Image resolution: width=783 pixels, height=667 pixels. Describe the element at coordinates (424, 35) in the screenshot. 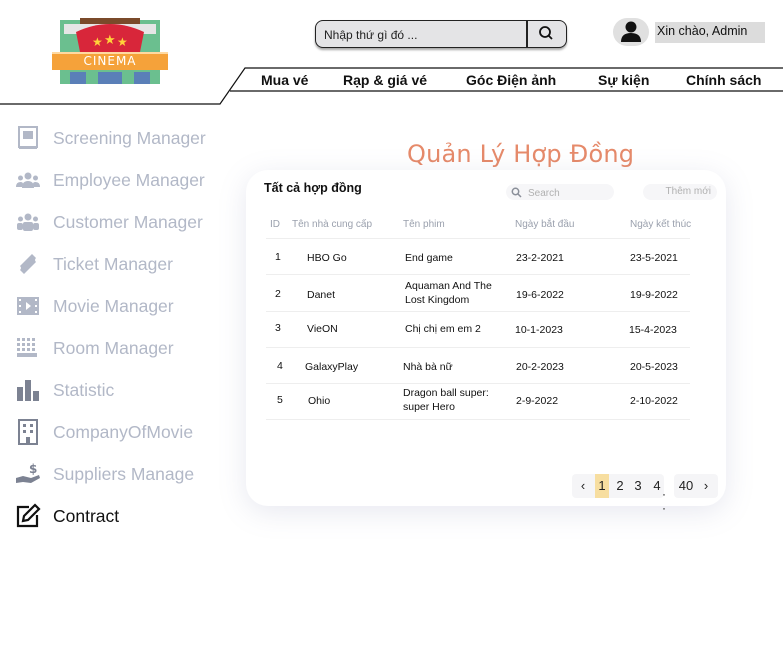

I see `search-input` at that location.